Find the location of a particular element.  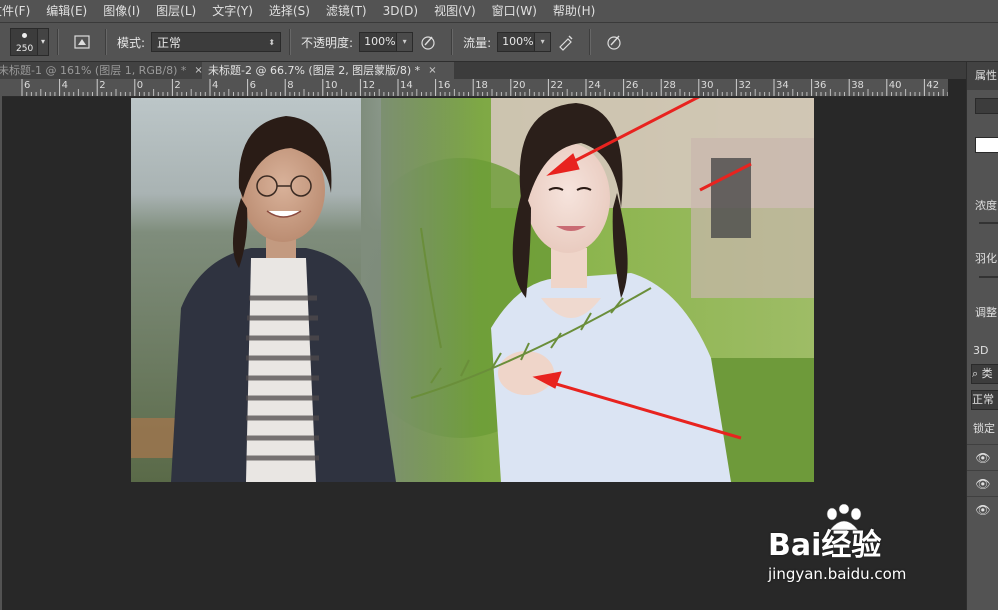

layer-filter-search: ⌕ 类 is located at coordinates (984, 374).